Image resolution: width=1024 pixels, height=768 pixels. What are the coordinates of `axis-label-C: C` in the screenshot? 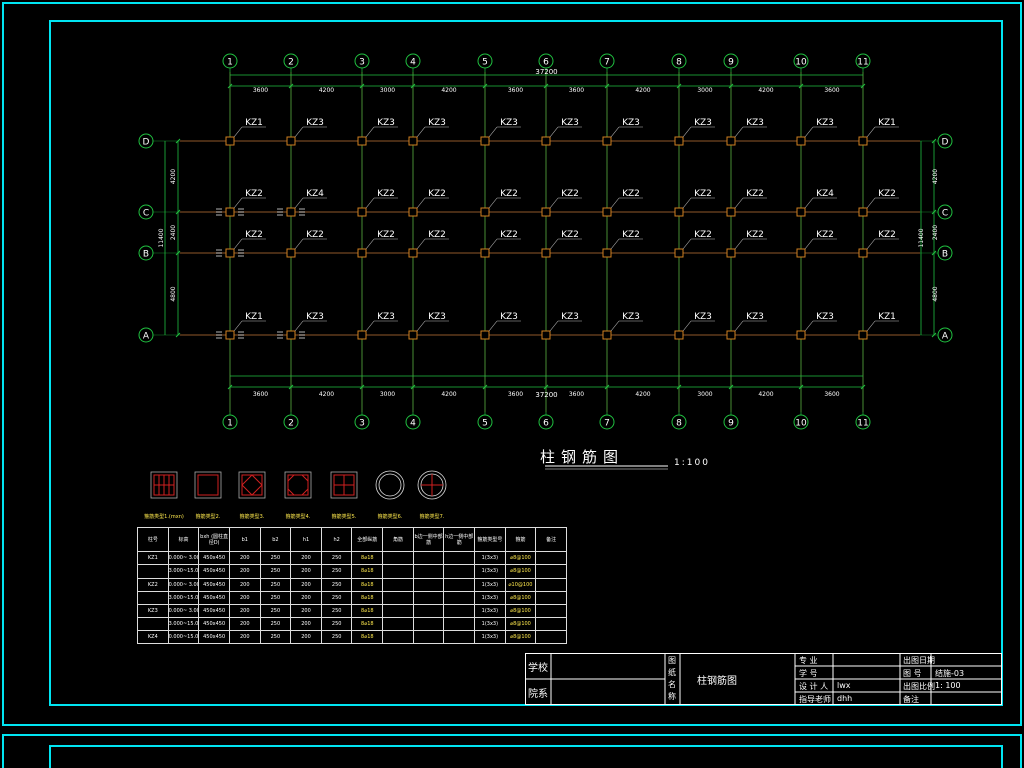 It's located at (146, 214).